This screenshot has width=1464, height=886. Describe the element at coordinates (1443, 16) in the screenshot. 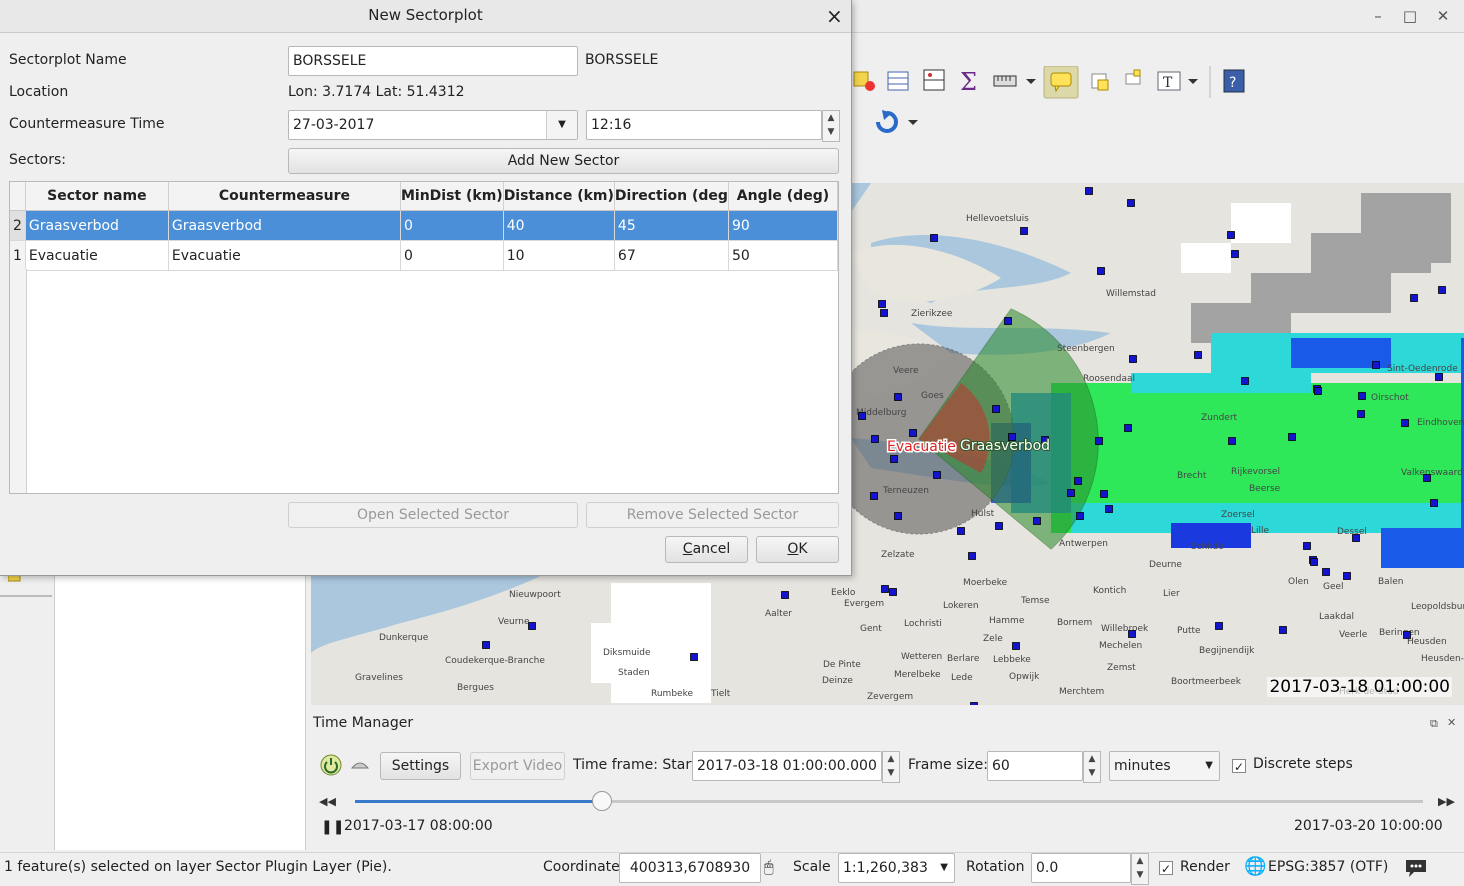

I see `close-window-button: ✕` at that location.